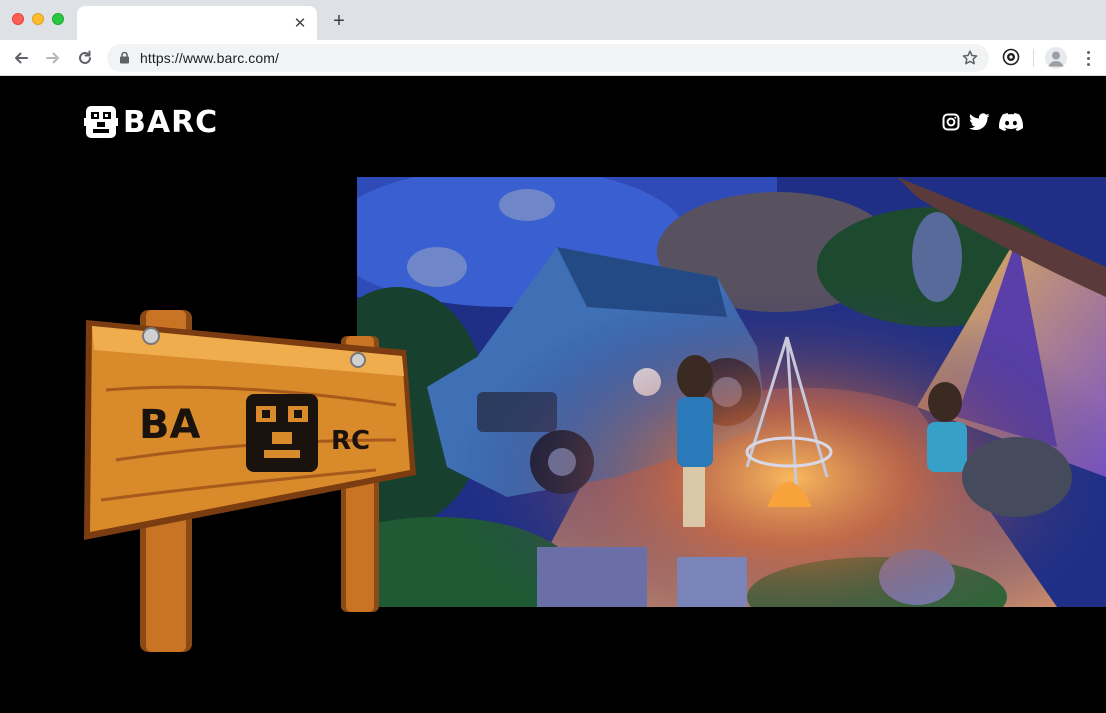 Image resolution: width=1106 pixels, height=713 pixels. I want to click on url-text: https://www.barc.com/, so click(210, 58).